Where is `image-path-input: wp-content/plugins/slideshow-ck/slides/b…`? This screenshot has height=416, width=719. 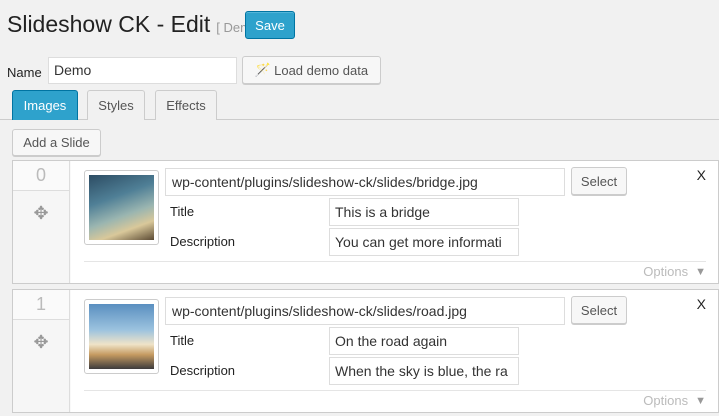 image-path-input: wp-content/plugins/slideshow-ck/slides/b… is located at coordinates (365, 182).